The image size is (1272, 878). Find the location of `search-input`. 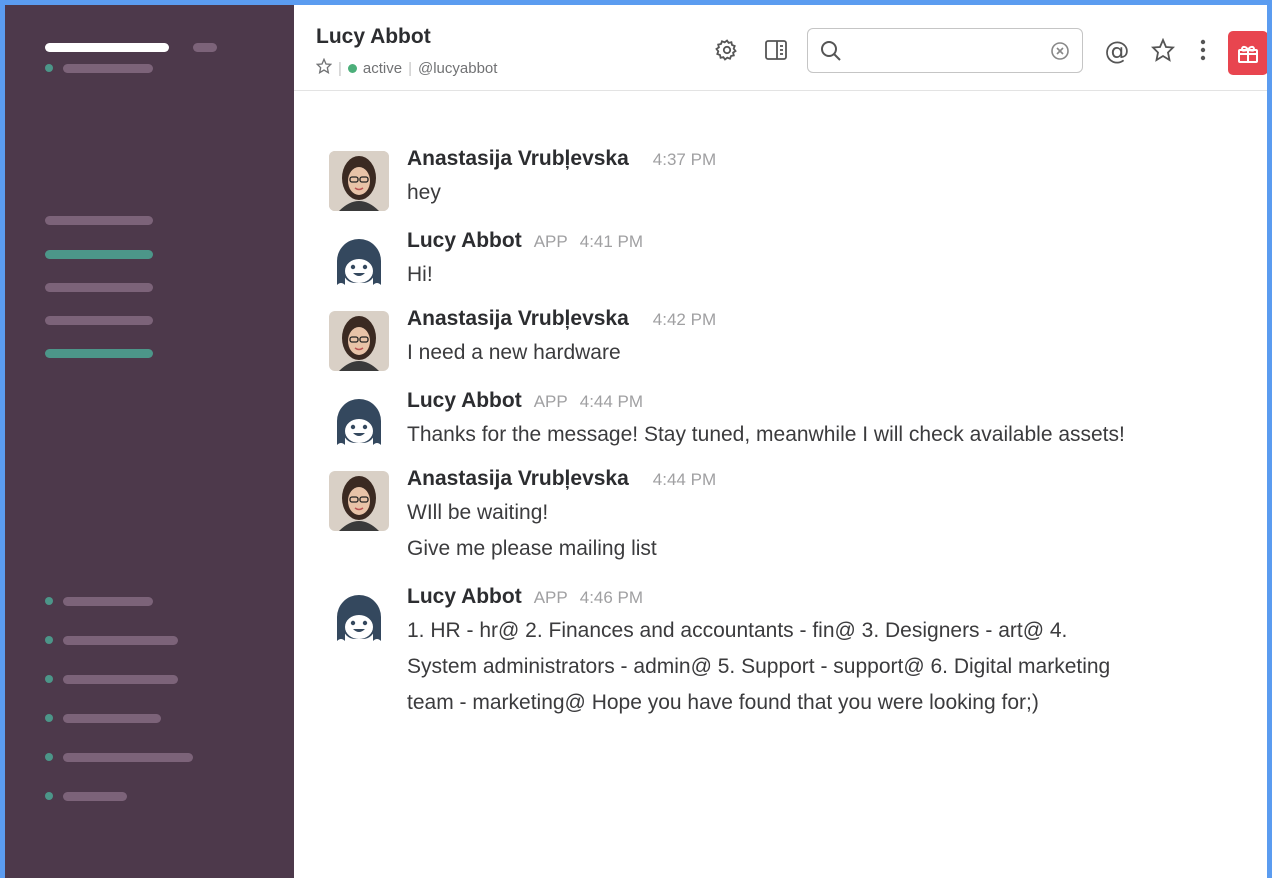

search-input is located at coordinates (948, 51).